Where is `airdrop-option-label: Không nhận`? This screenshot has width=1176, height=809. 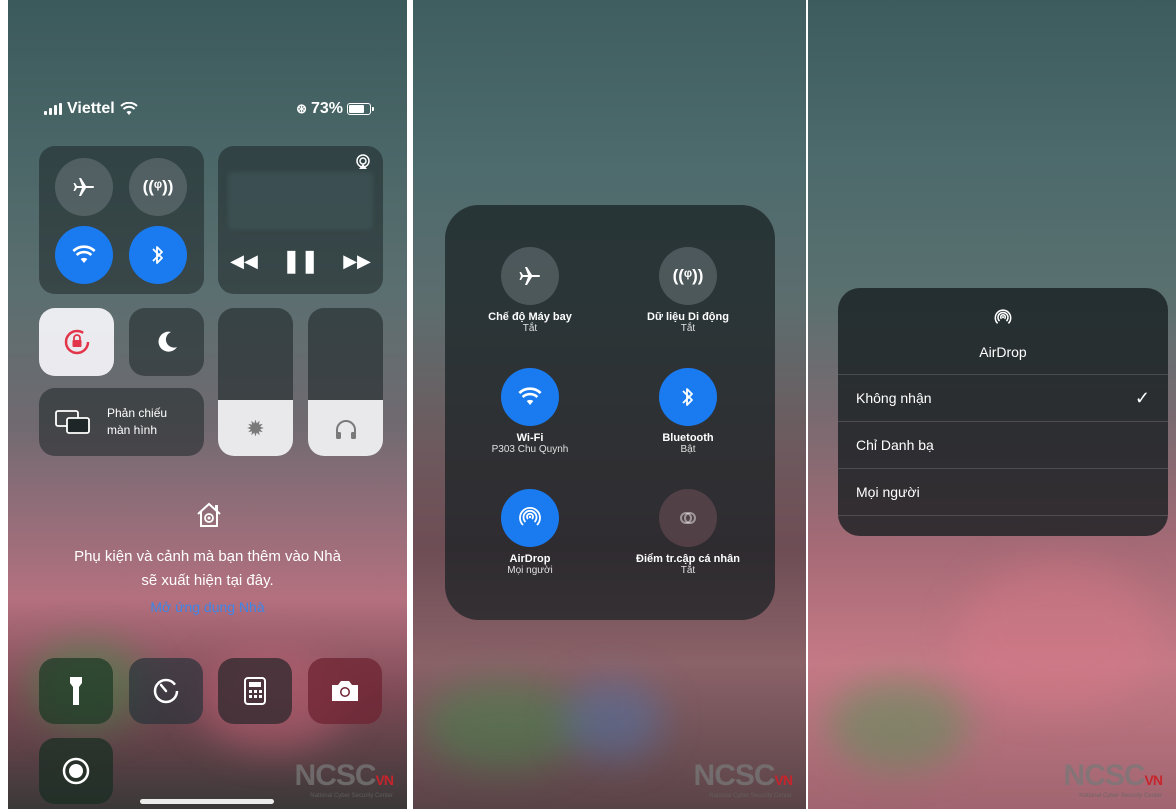 airdrop-option-label: Không nhận is located at coordinates (894, 398).